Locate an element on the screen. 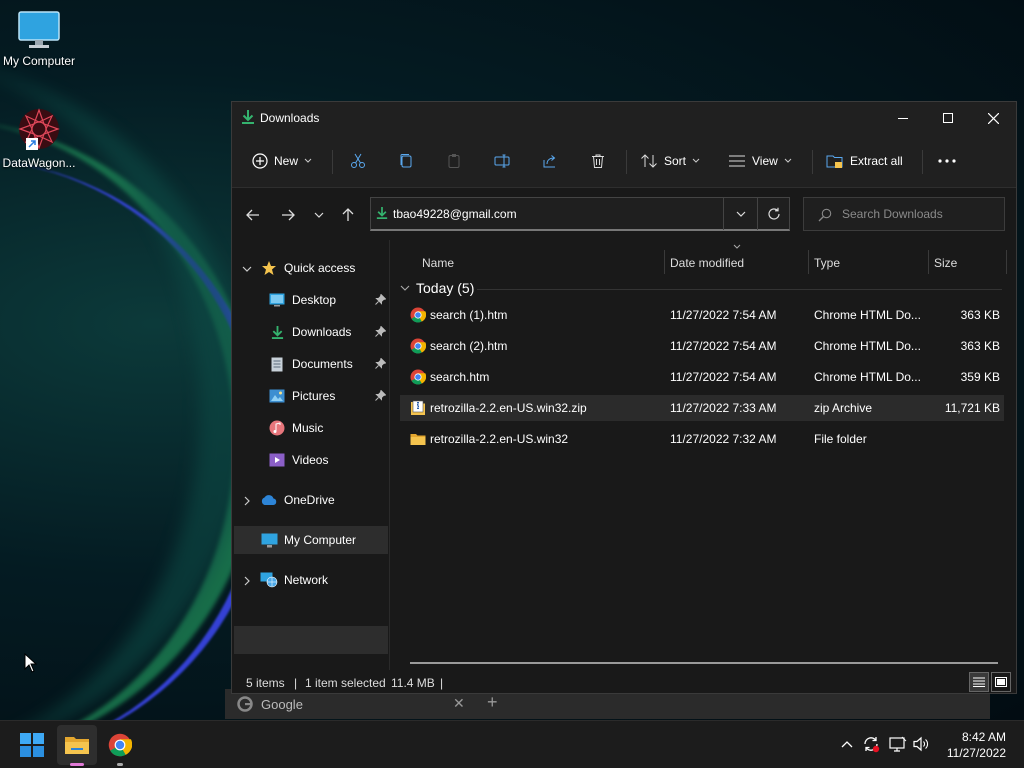 The height and width of the screenshot is (768, 1024). refresh-button is located at coordinates (773, 214).